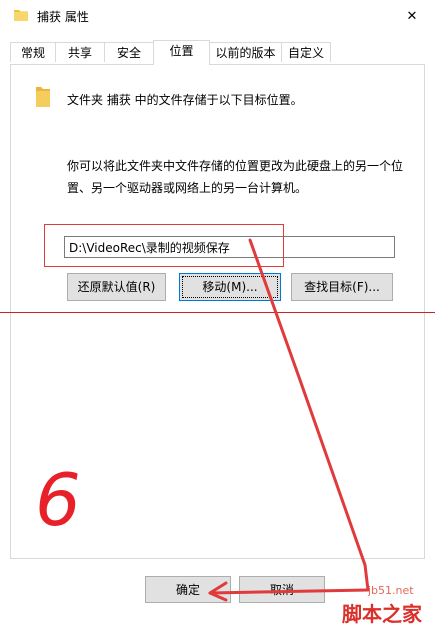 This screenshot has height=627, width=435. Describe the element at coordinates (164, 245) in the screenshot. I see `annotation-highlight-box` at that location.